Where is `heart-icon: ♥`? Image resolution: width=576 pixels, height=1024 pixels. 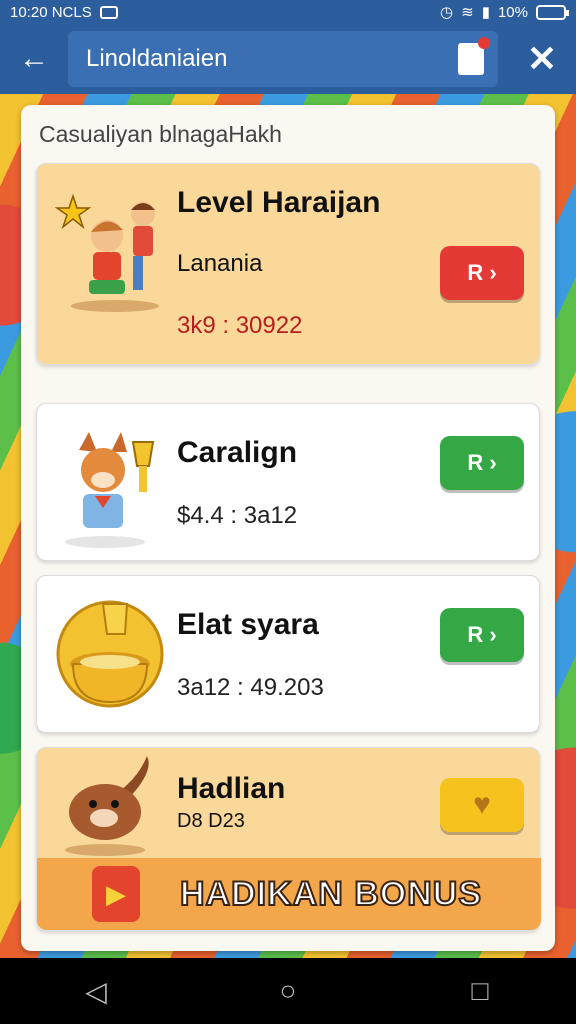
heart-icon: ♥ is located at coordinates (482, 804).